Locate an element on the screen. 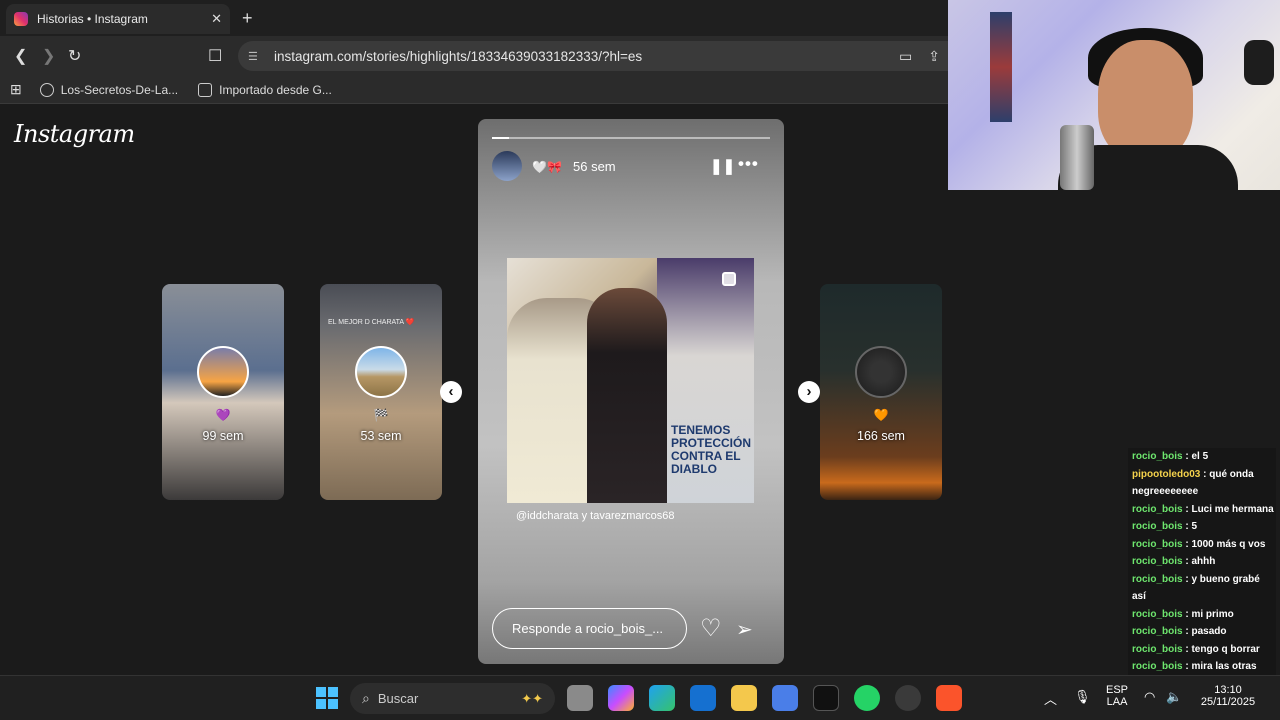 The width and height of the screenshot is (1280, 720). whatsapp-icon is located at coordinates (867, 698).